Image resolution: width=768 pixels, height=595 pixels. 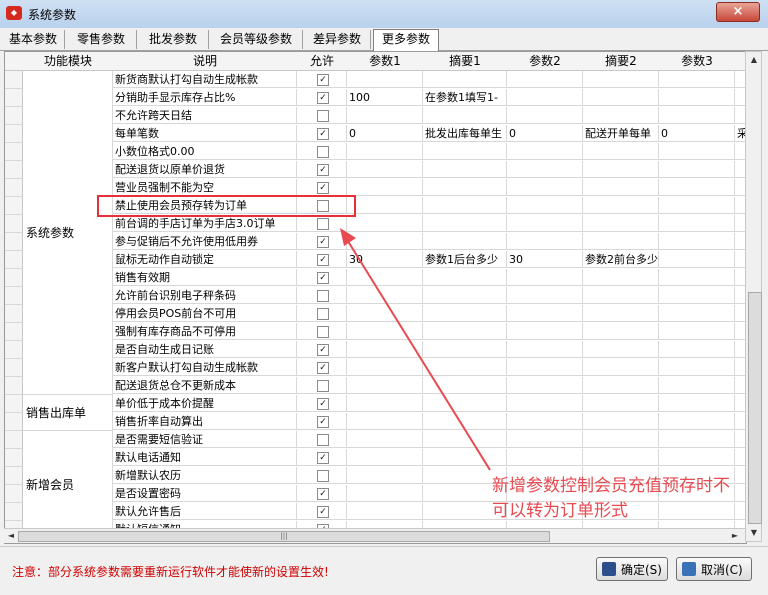 I want to click on exit-door-icon, so click(x=689, y=569).